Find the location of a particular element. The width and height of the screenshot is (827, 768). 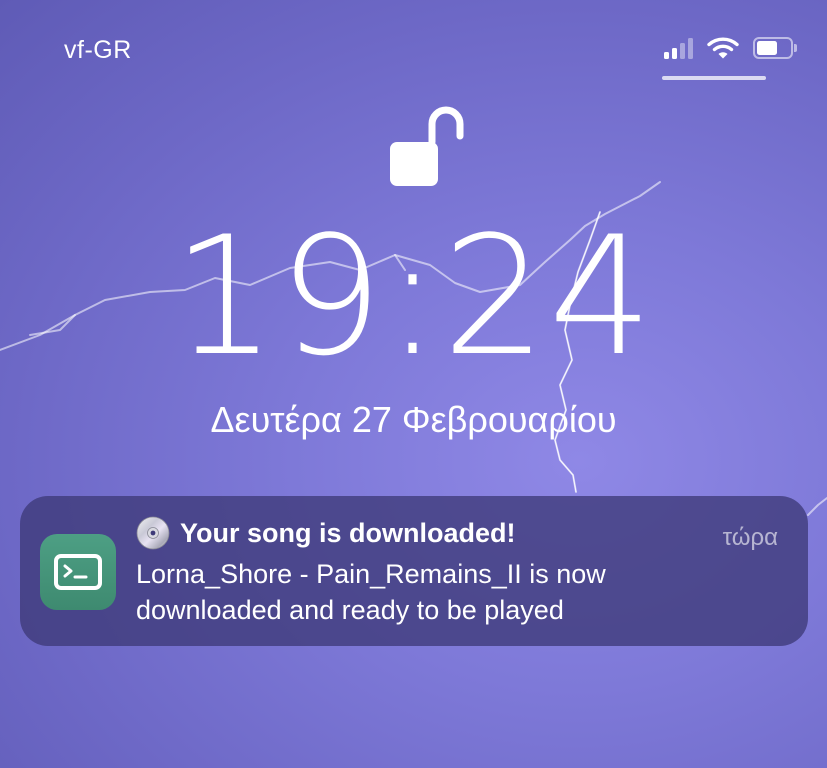

lock-screen-time: 19:24 is located at coordinates (413, 296).